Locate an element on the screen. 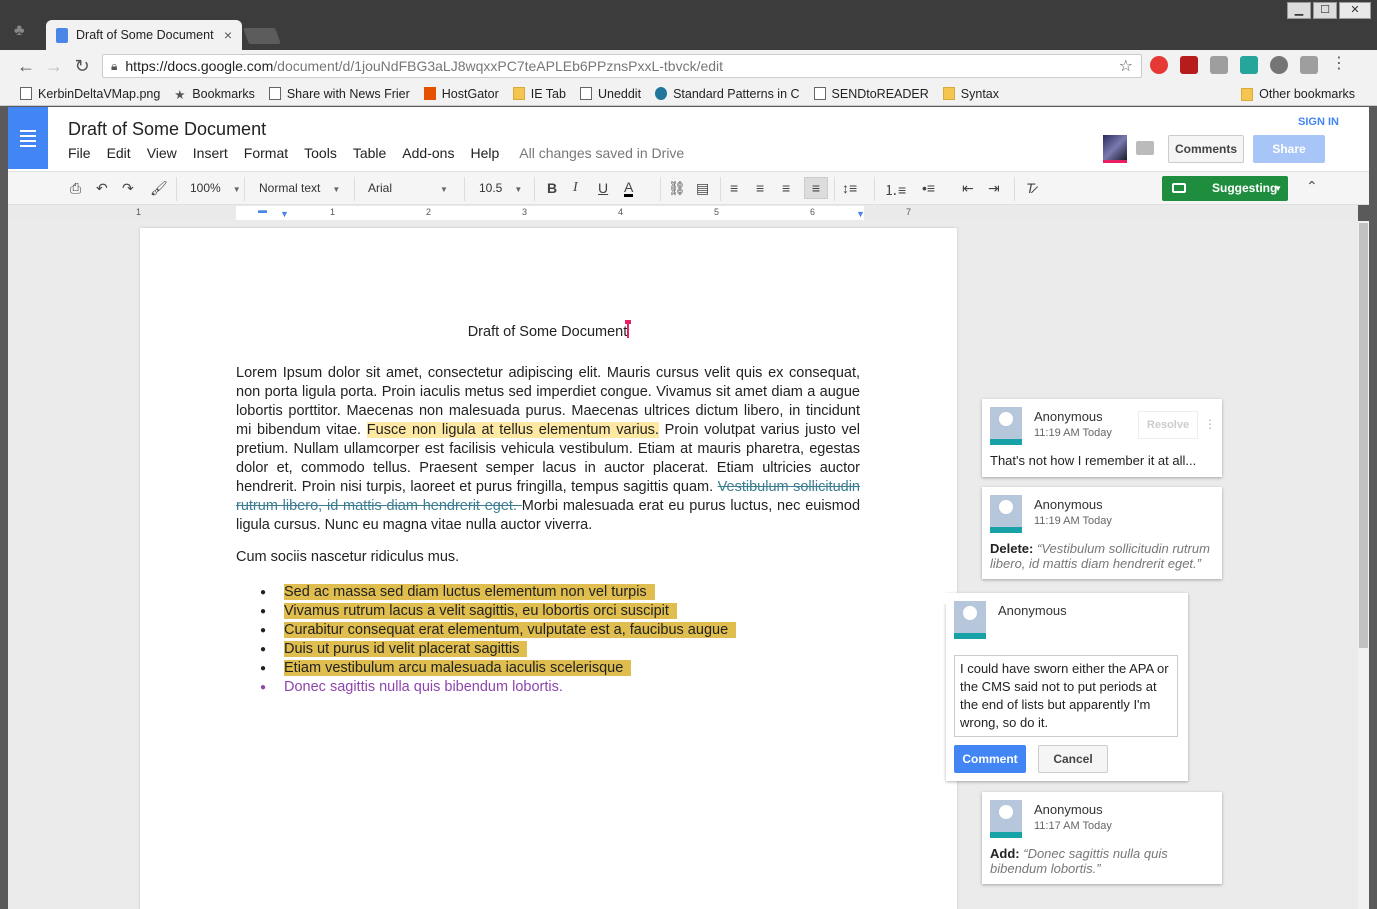 This screenshot has height=909, width=1377. bookmark-star-icon: ☆ is located at coordinates (1126, 66).